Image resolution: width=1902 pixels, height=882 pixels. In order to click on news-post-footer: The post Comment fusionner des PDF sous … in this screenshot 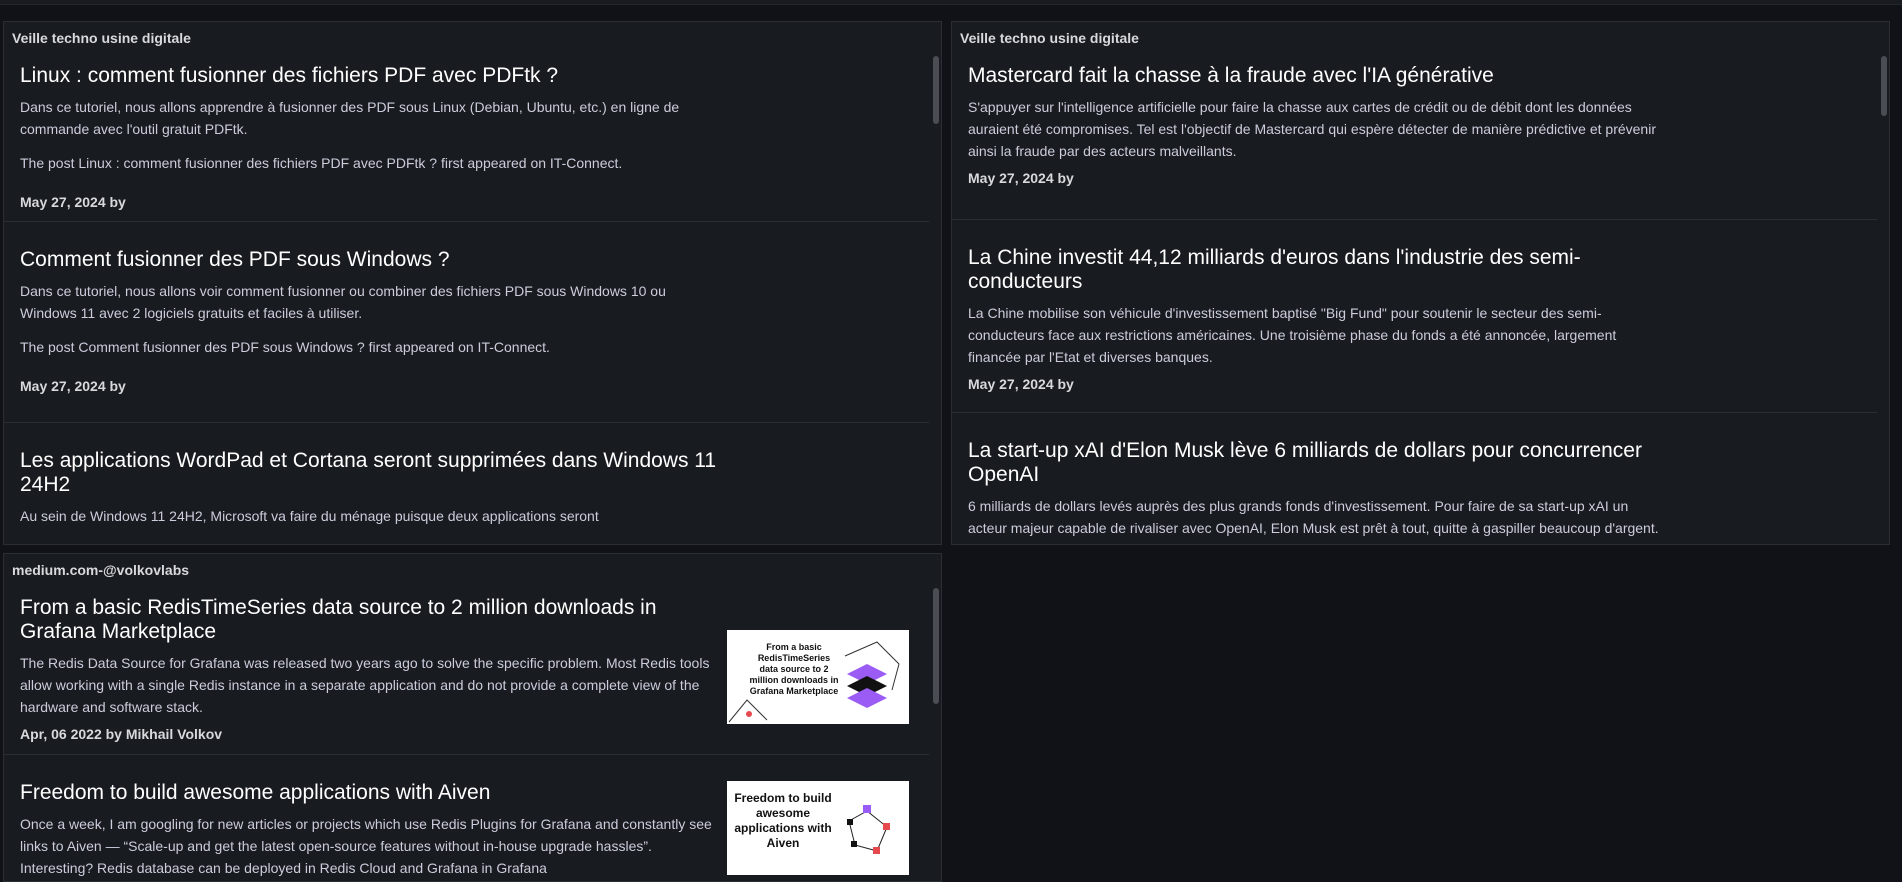, I will do `click(285, 347)`.